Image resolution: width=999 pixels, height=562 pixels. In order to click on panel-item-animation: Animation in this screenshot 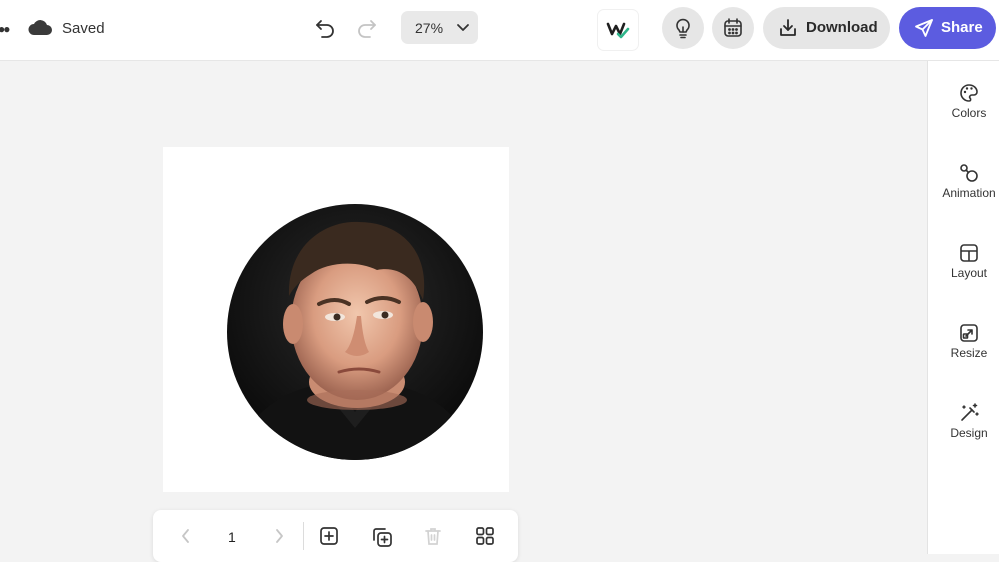, I will do `click(963, 193)`.